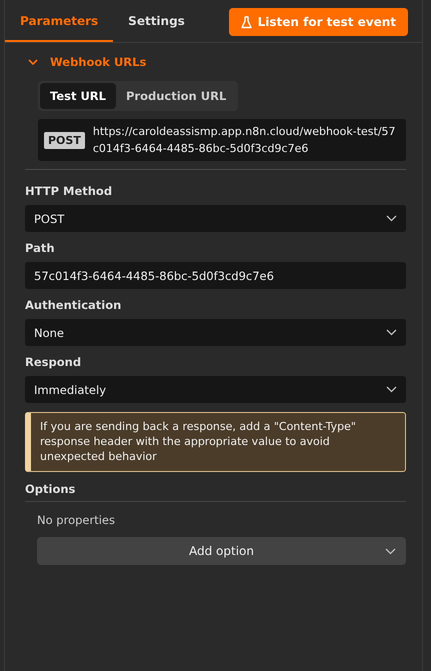  What do you see at coordinates (156, 25) in the screenshot?
I see `tab: Settings` at bounding box center [156, 25].